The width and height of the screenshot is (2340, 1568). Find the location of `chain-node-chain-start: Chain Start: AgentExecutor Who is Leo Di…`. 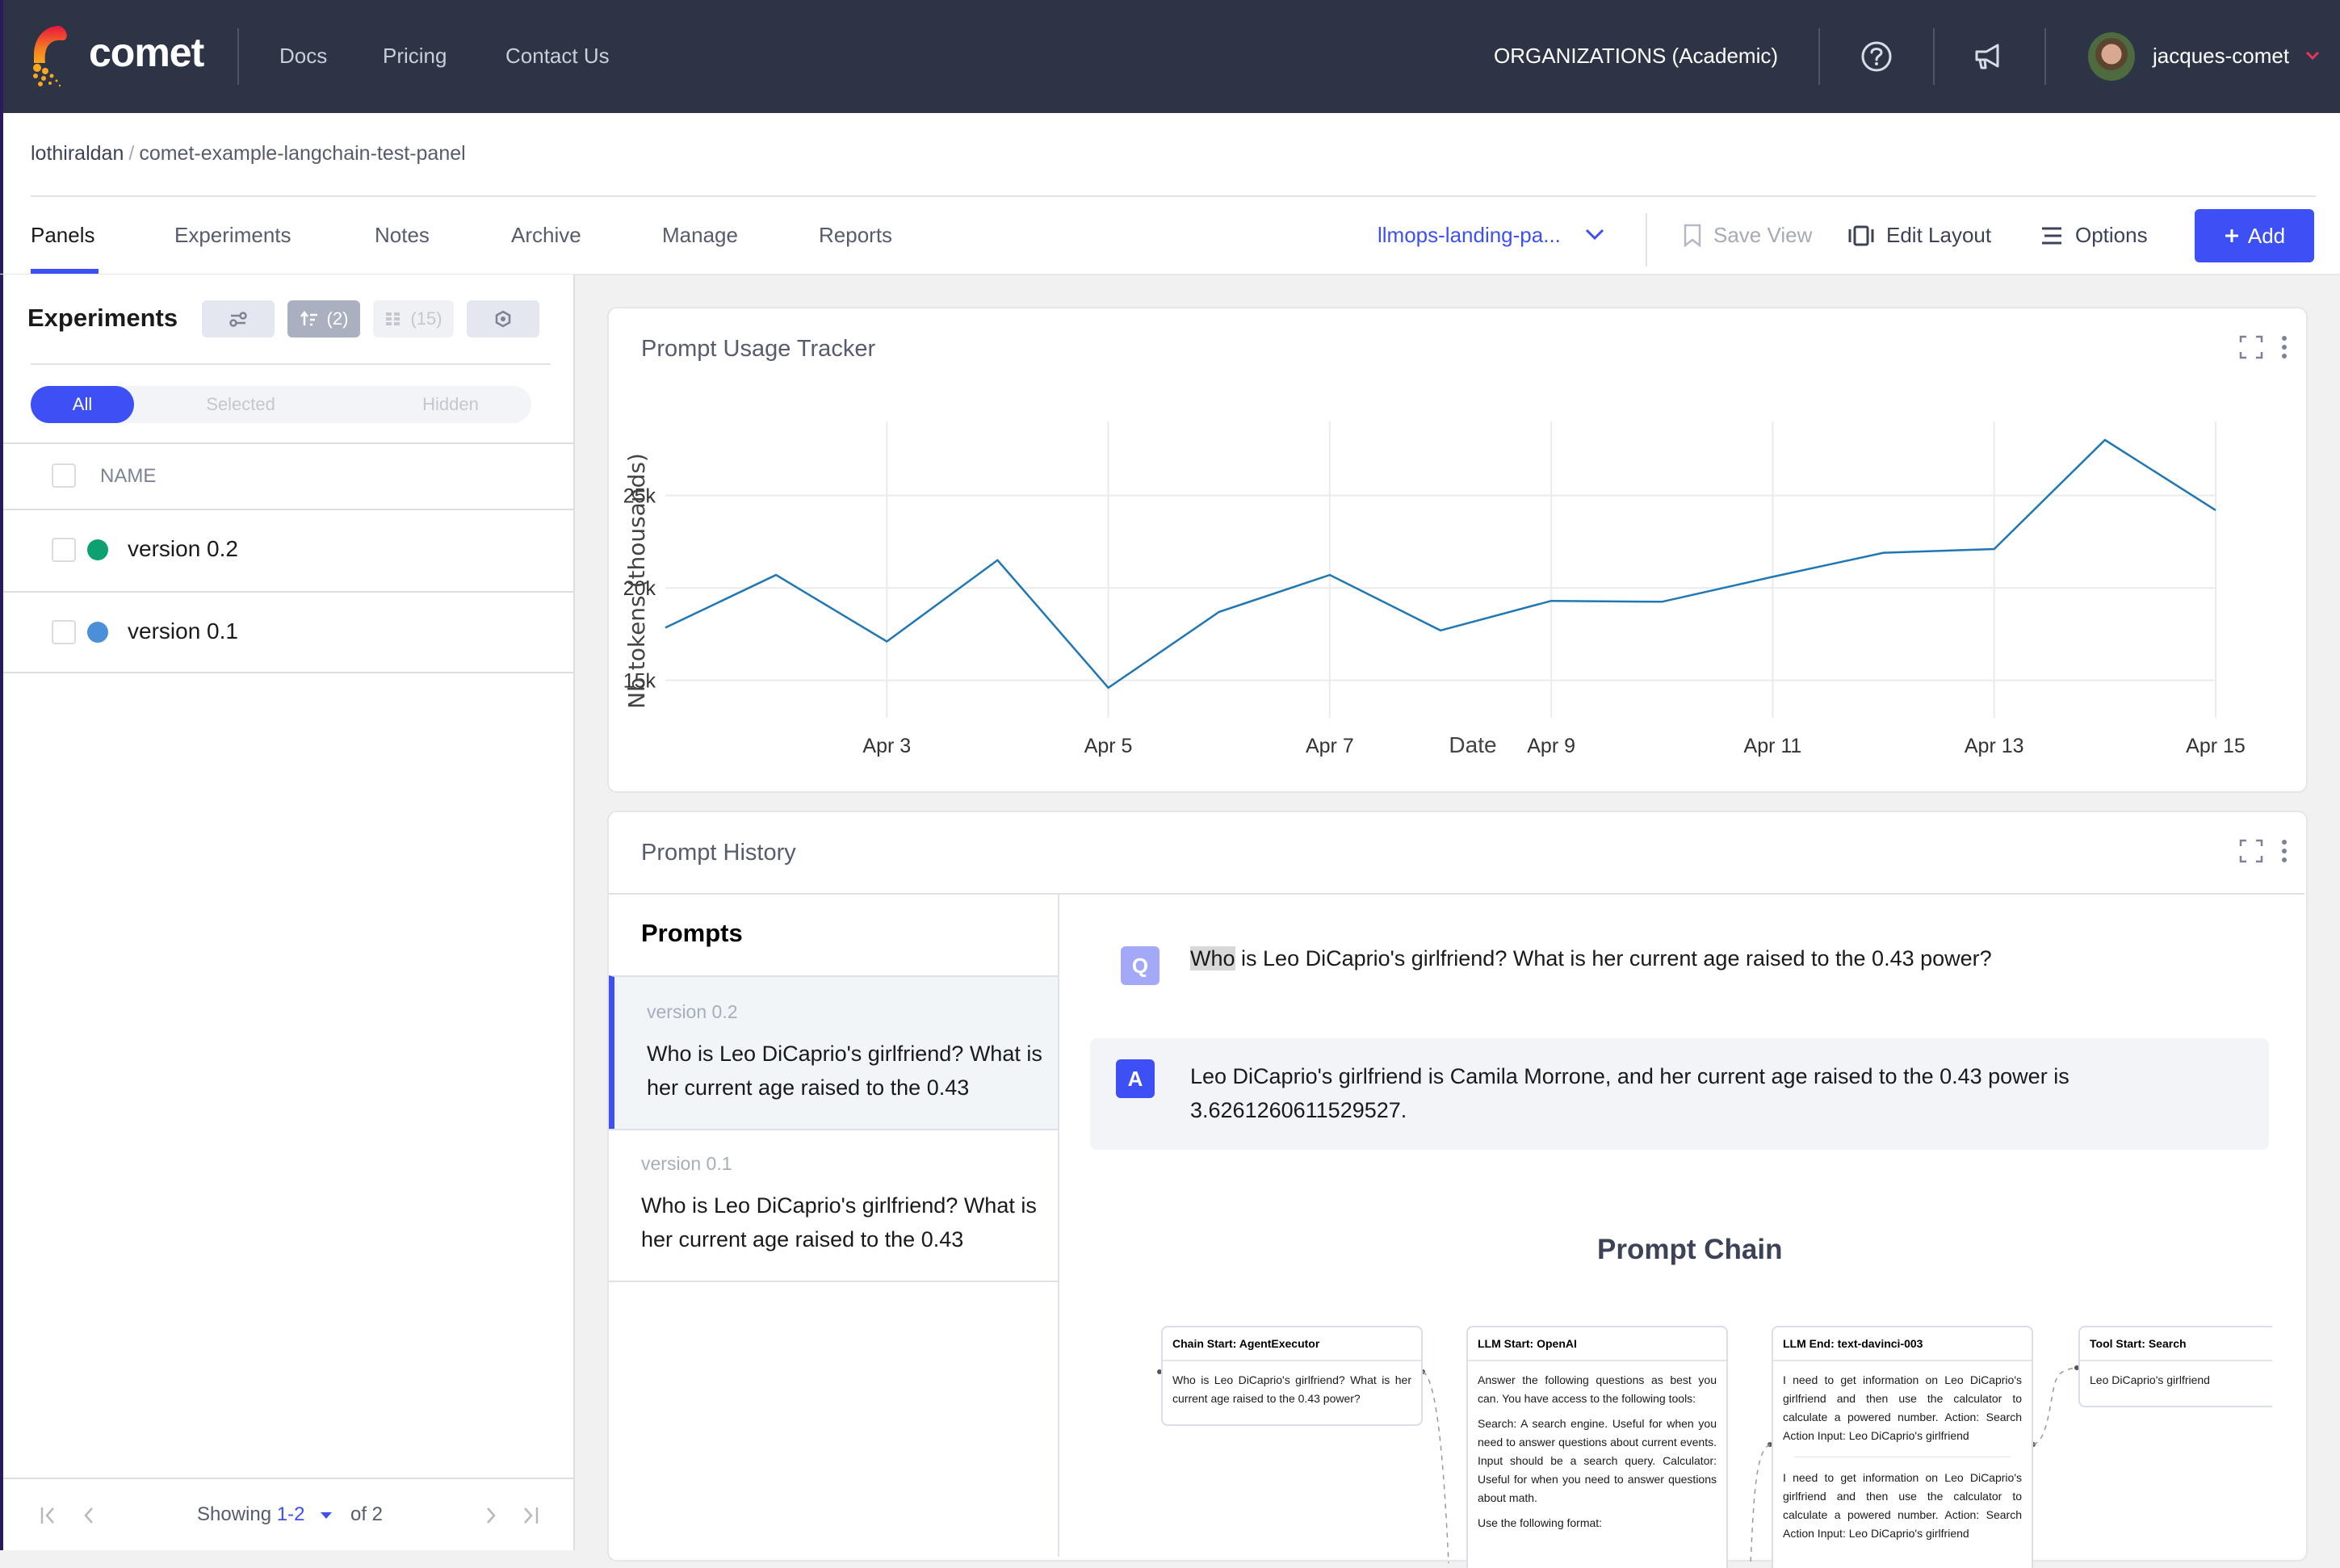

chain-node-chain-start: Chain Start: AgentExecutor Who is Leo Di… is located at coordinates (1292, 1376).